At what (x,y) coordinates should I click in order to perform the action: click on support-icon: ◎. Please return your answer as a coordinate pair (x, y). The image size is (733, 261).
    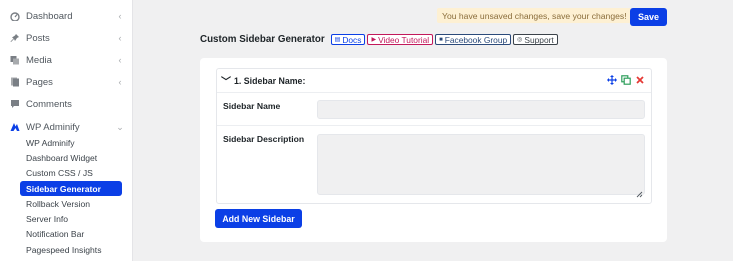
    Looking at the image, I should click on (520, 40).